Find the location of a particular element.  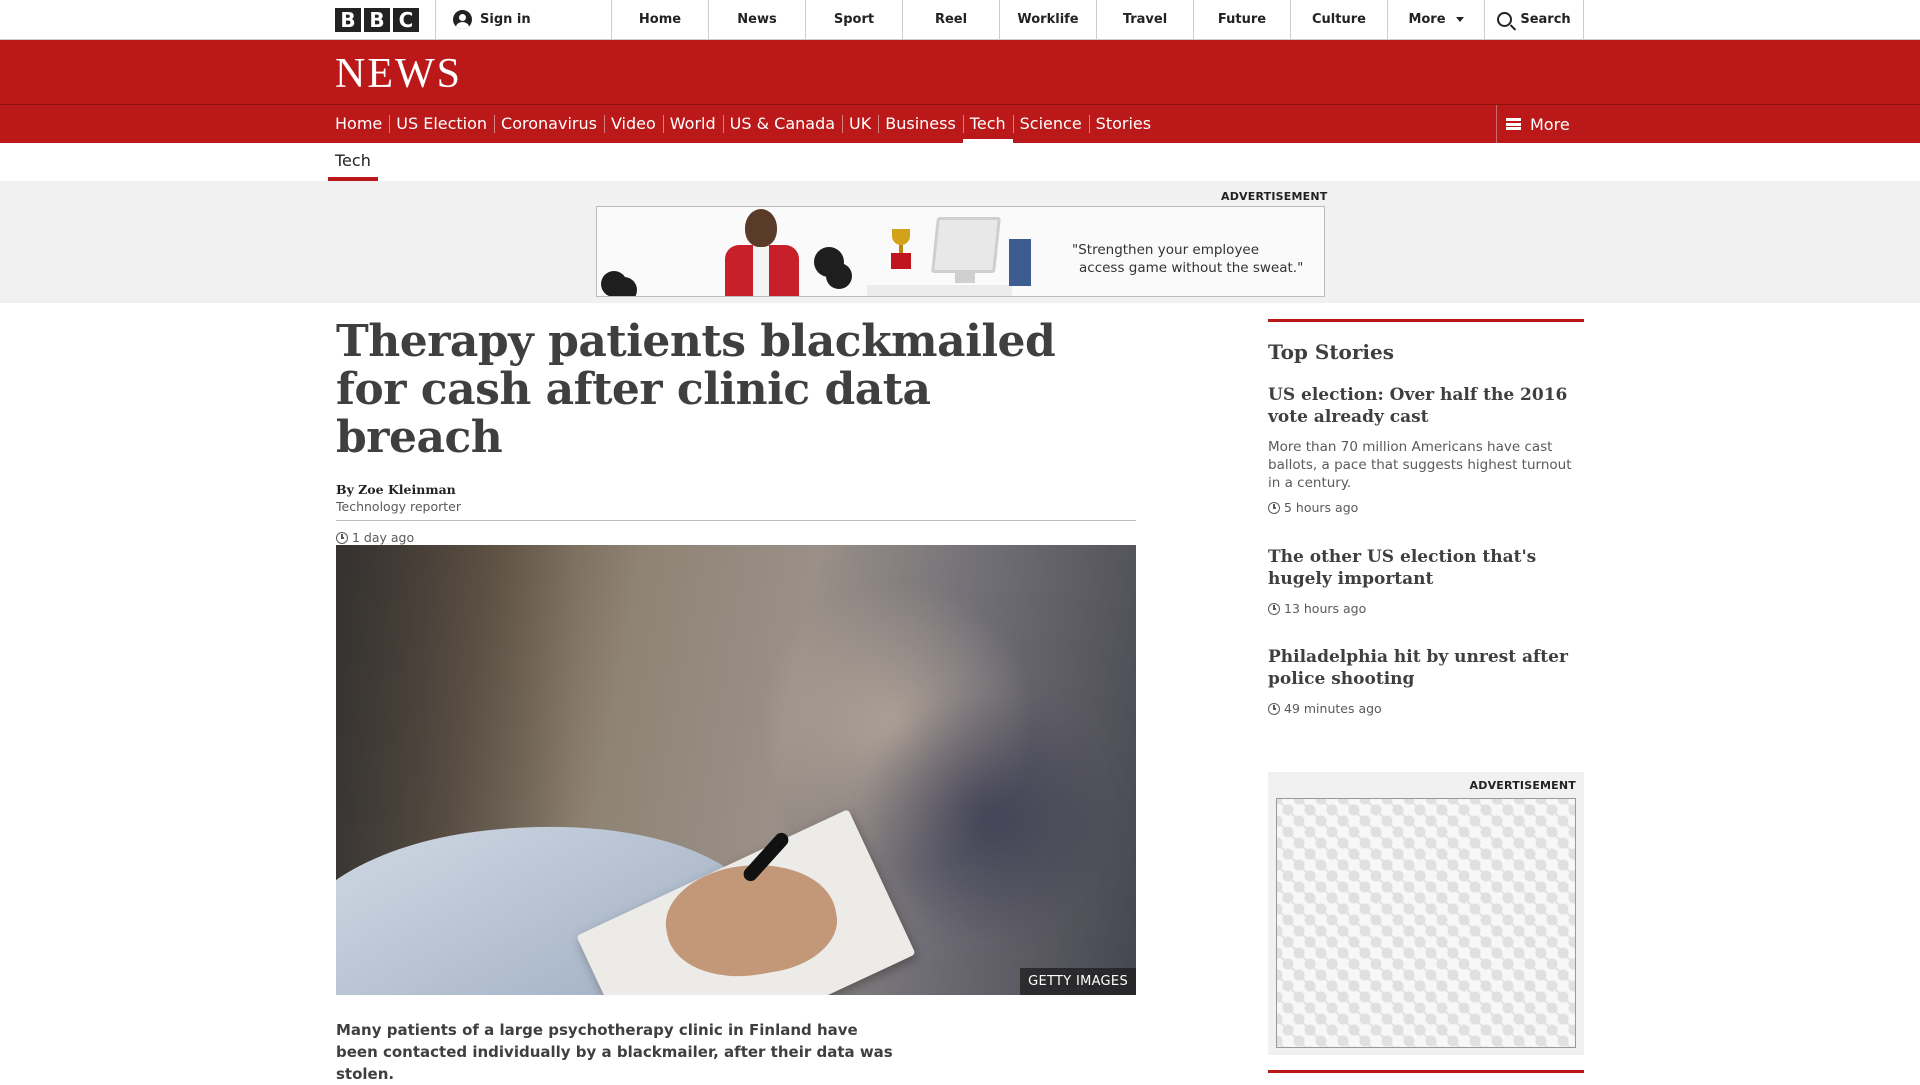

bbc-logo-letter-b2: B is located at coordinates (377, 19).